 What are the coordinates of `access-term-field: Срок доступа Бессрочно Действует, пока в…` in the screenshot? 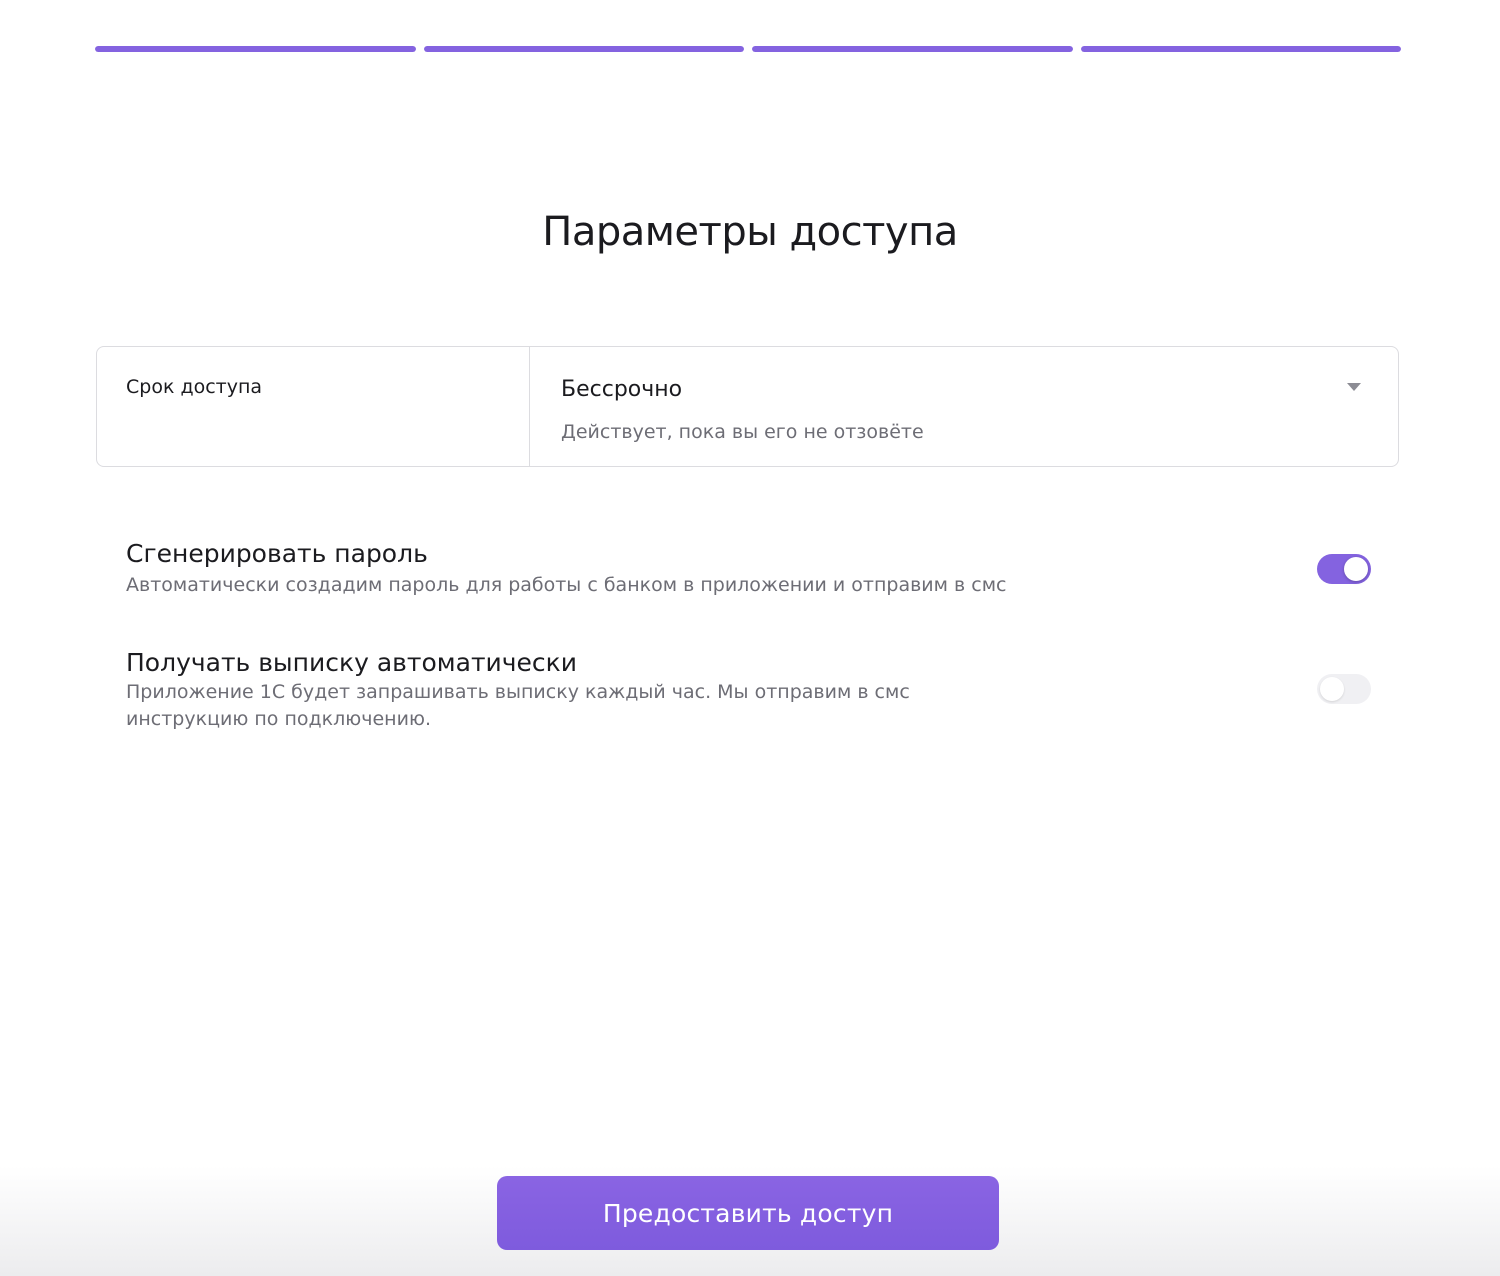 It's located at (747, 406).